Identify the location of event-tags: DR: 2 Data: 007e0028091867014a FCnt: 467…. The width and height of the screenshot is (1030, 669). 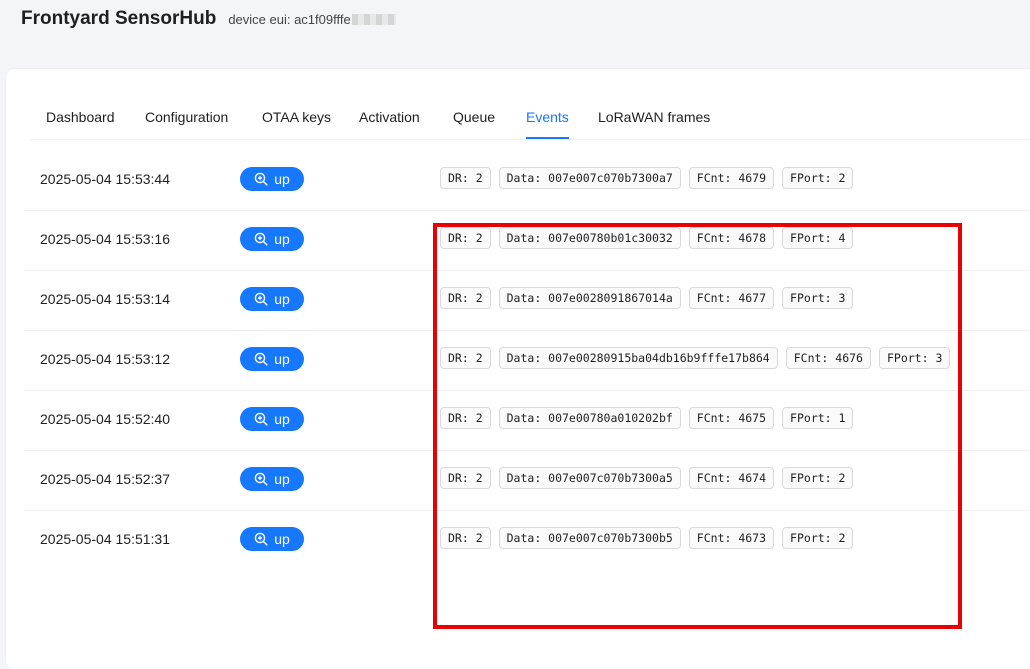
(647, 298).